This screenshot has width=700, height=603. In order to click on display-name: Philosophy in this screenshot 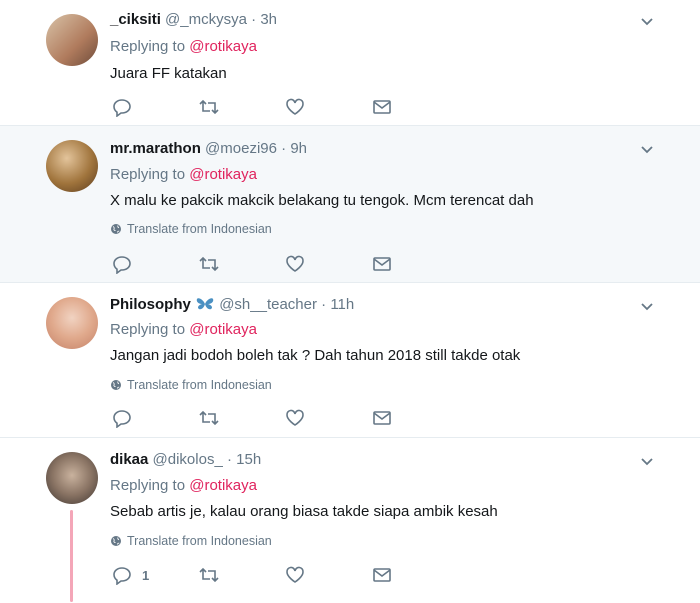, I will do `click(150, 304)`.